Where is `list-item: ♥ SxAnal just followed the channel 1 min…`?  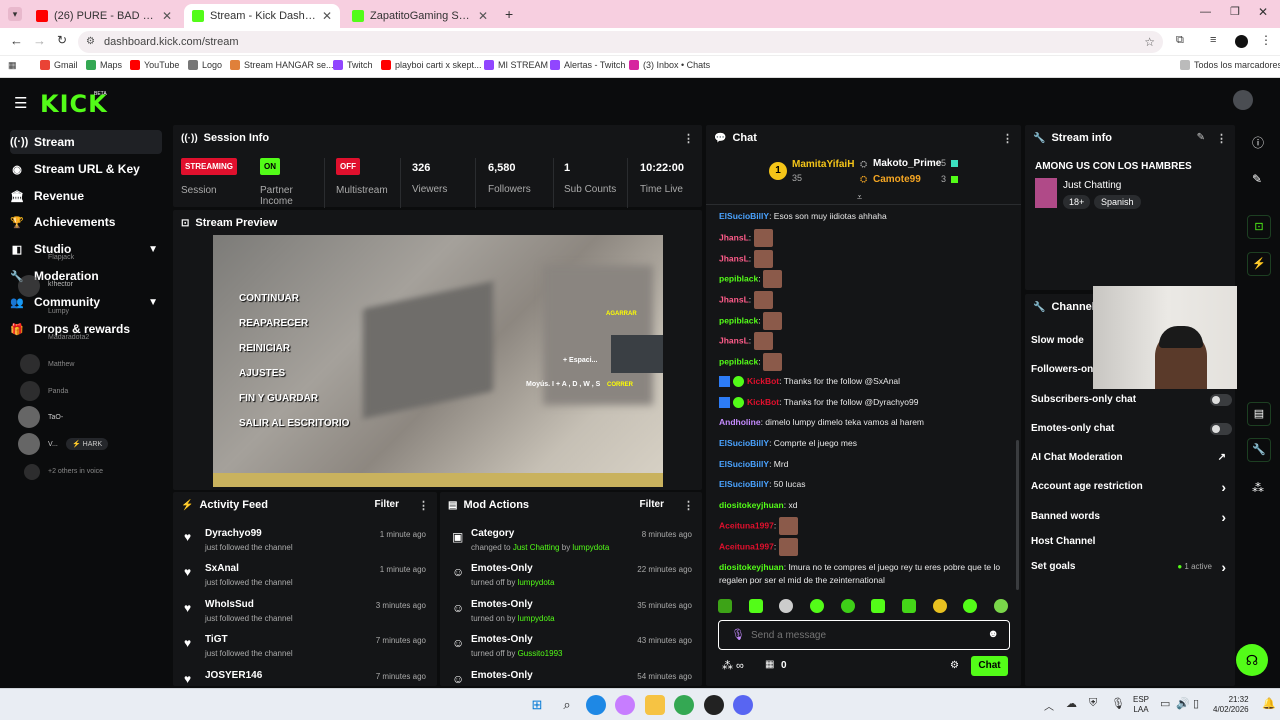
list-item: ♥ SxAnal just followed the channel 1 min… is located at coordinates (306, 581).